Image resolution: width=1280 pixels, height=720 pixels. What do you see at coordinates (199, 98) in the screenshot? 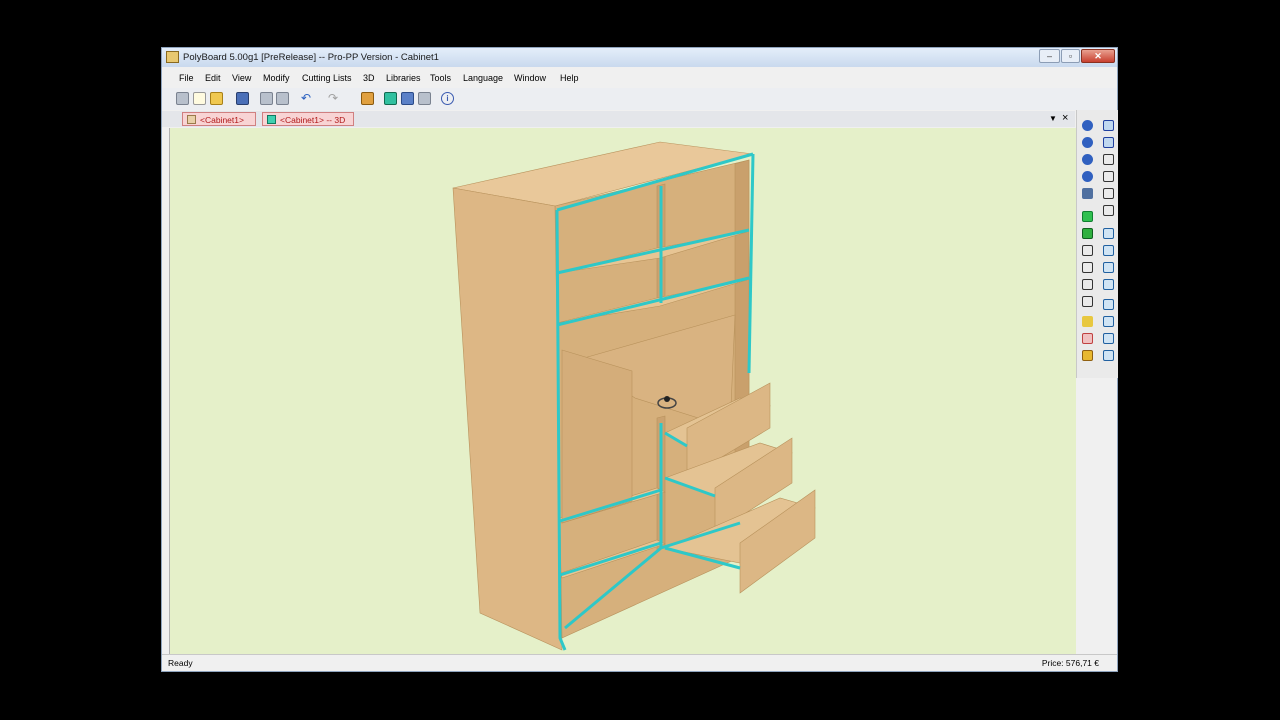
I see `new-page-icon` at bounding box center [199, 98].